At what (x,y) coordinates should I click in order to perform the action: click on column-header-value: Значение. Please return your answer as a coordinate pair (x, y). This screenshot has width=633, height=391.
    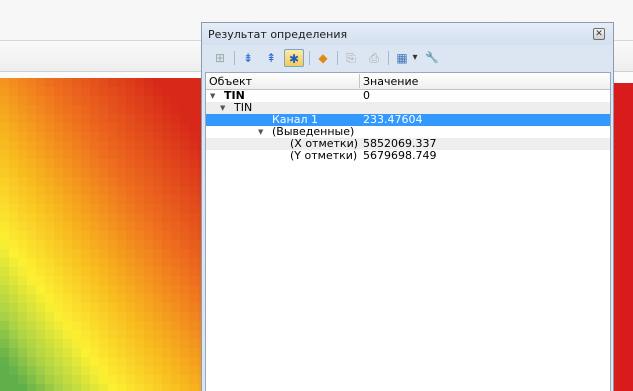
    Looking at the image, I should click on (390, 81).